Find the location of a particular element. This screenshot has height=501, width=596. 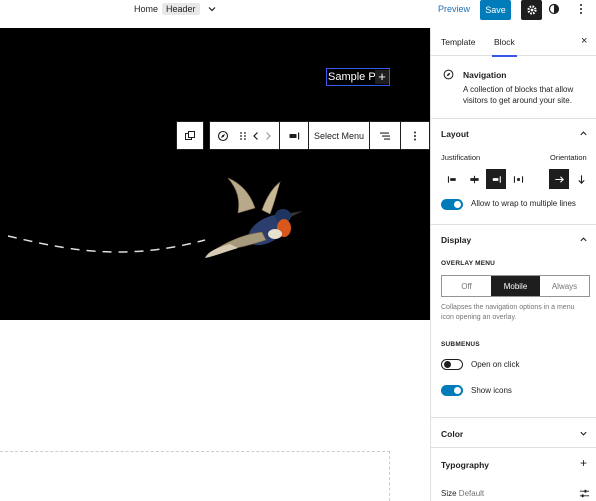

navigation-block-button is located at coordinates (223, 135).